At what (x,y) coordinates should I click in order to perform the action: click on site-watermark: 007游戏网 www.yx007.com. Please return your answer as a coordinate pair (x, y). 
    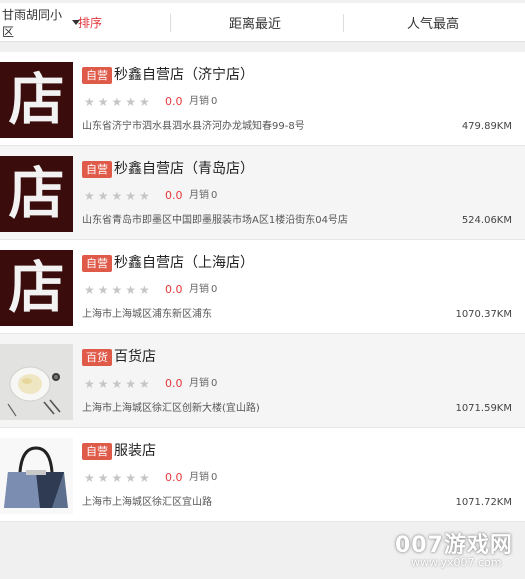
    Looking at the image, I should click on (457, 551).